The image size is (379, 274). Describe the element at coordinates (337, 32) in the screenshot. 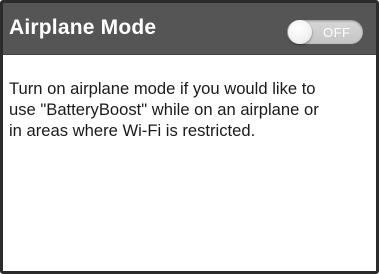

I see `toggle-state-label: OFF` at that location.